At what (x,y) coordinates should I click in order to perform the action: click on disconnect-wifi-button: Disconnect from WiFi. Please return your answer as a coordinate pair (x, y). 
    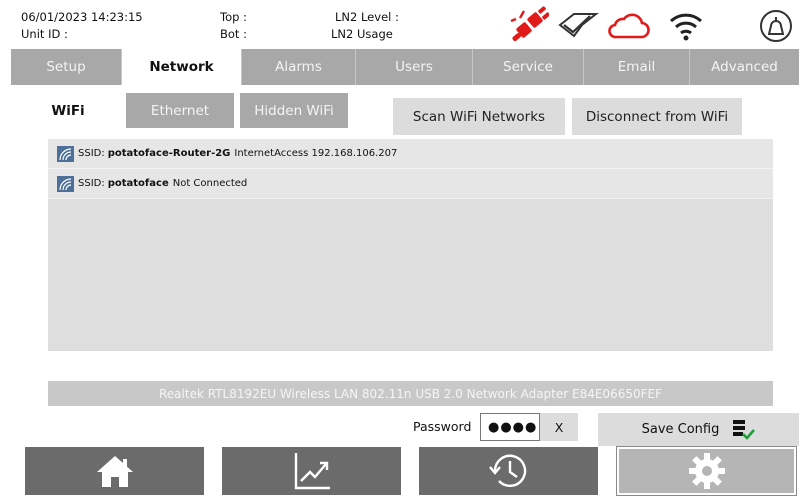
    Looking at the image, I should click on (657, 116).